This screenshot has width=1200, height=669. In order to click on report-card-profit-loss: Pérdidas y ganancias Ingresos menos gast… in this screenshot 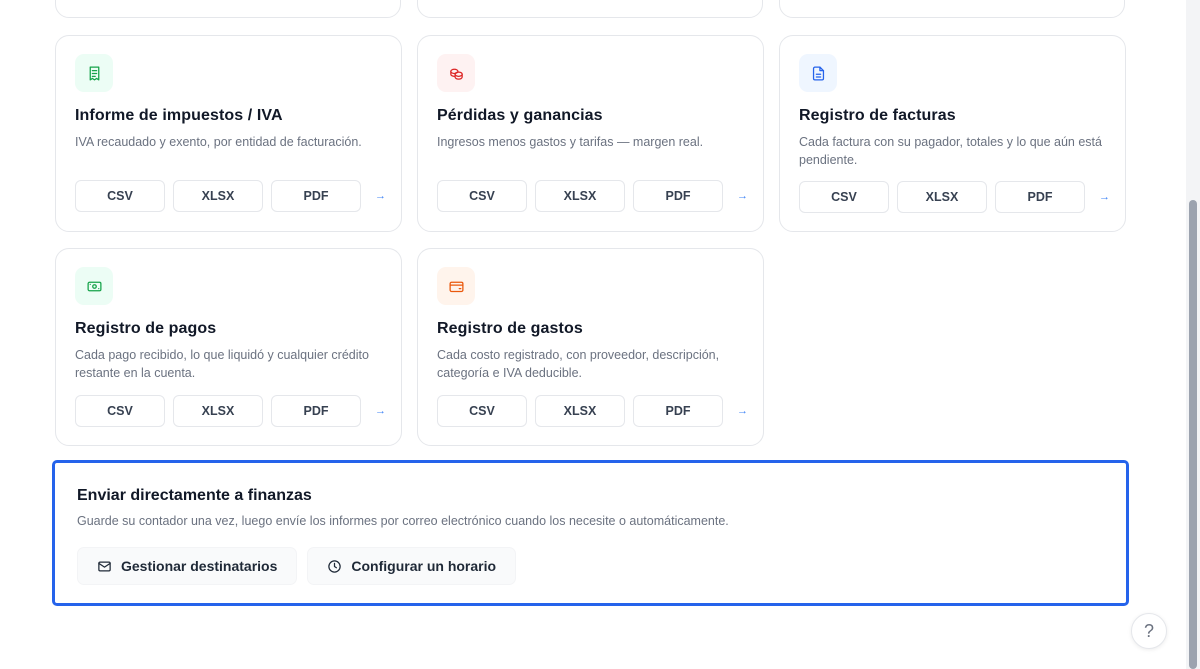, I will do `click(590, 133)`.